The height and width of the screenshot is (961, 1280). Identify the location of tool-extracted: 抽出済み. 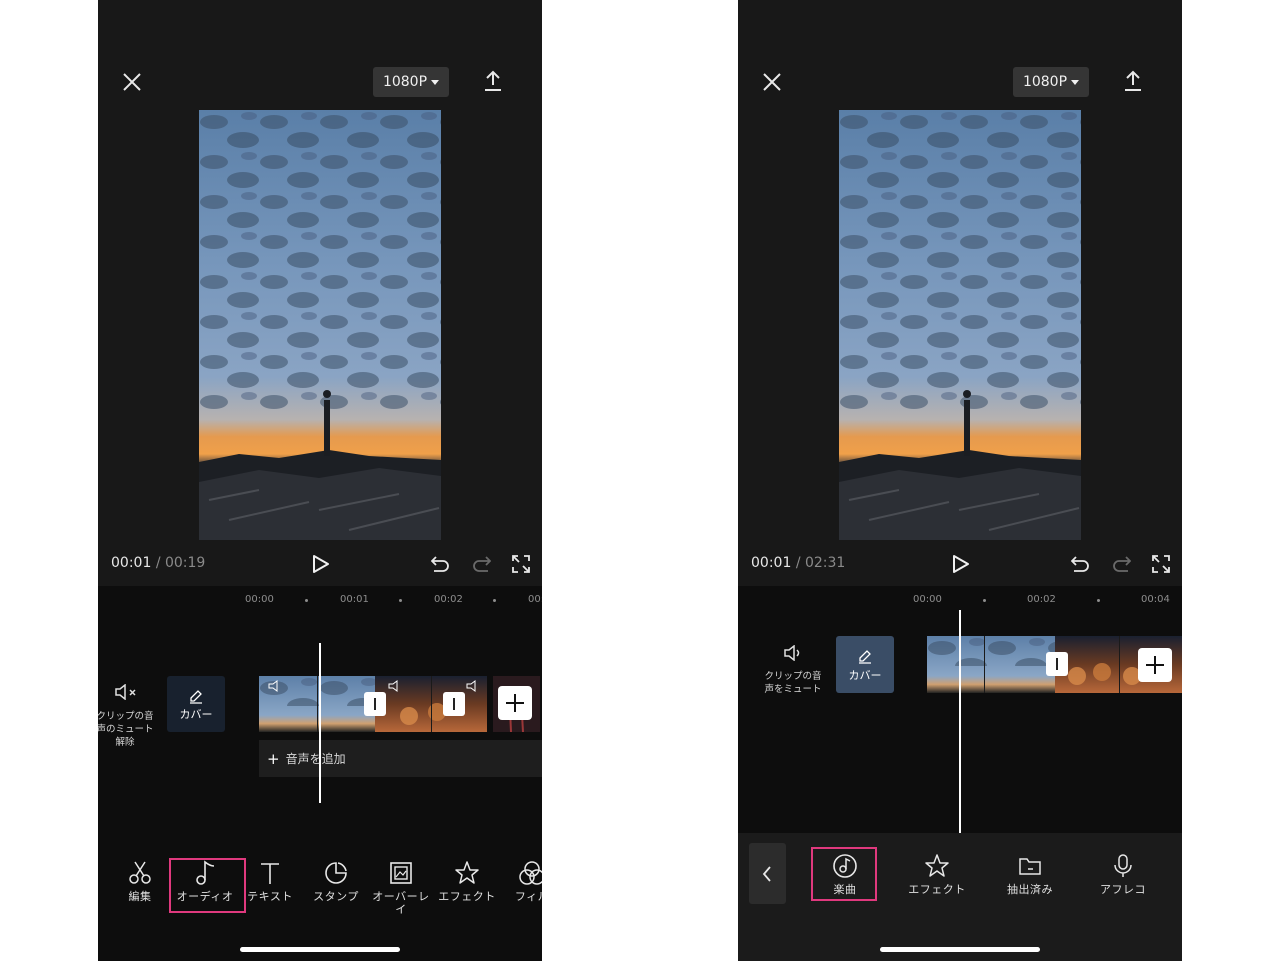
(1030, 874).